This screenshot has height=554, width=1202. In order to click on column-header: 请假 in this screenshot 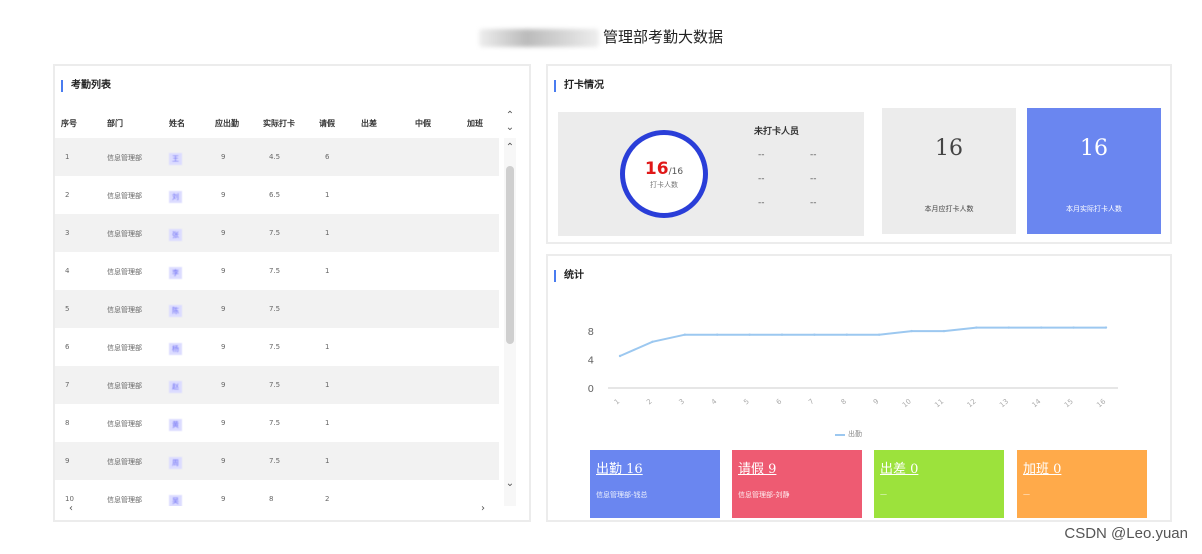, I will do `click(327, 123)`.